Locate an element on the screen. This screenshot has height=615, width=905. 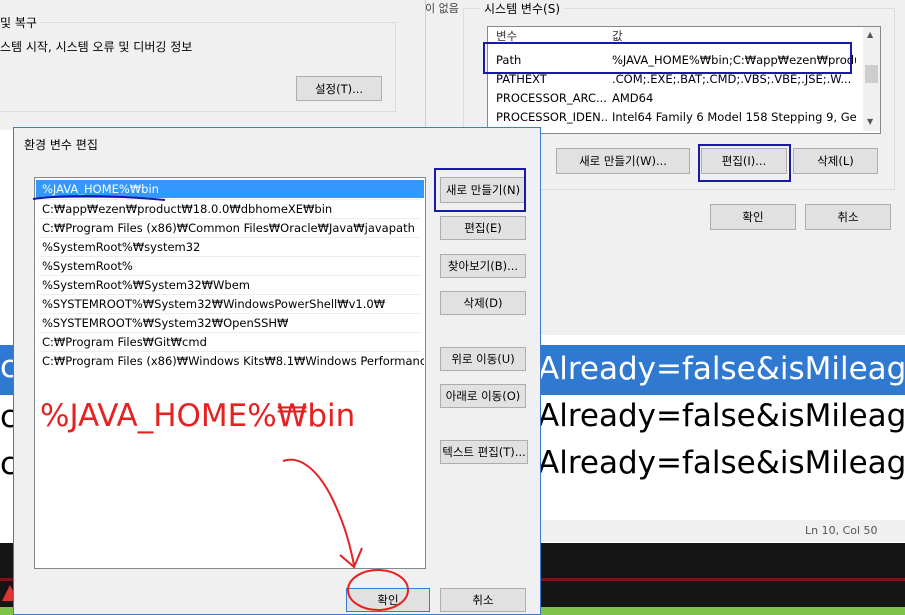
scrollbar-thumb is located at coordinates (871, 74).